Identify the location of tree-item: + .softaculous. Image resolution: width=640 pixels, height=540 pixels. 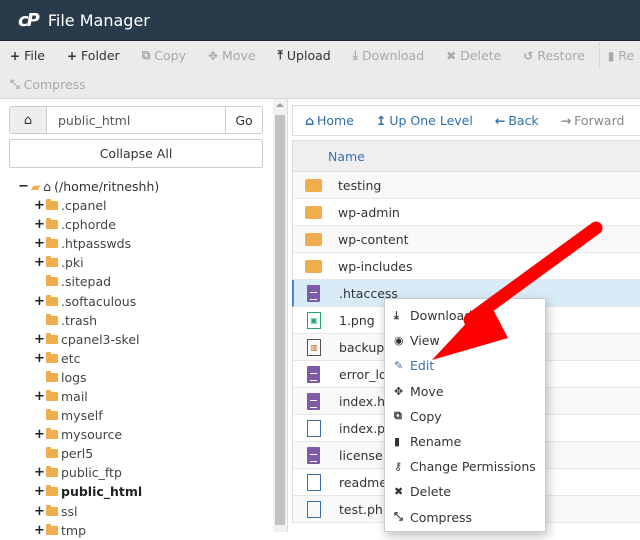
(88, 300).